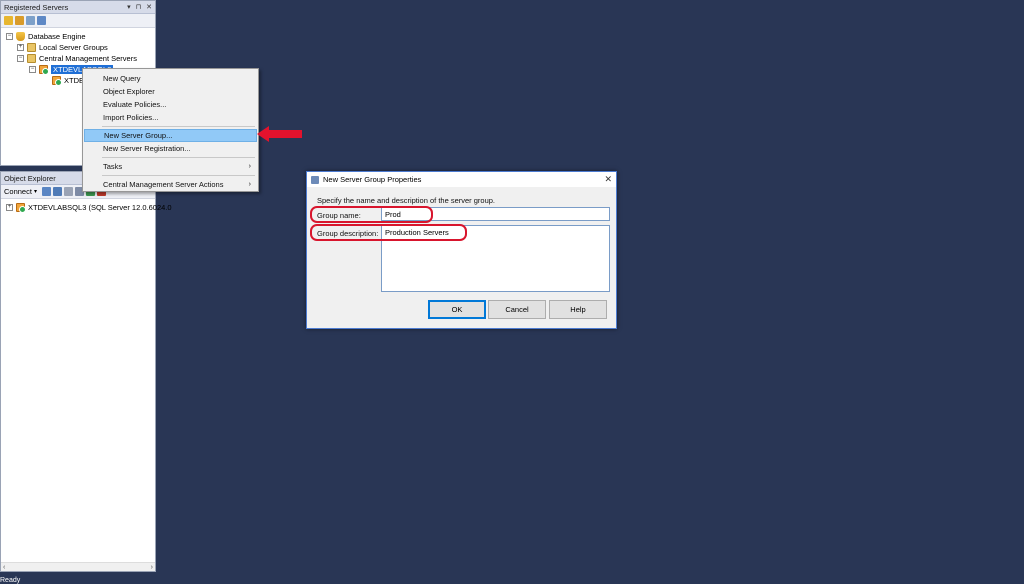 The width and height of the screenshot is (1024, 584). I want to click on tree-database-engine: − Database Engine, so click(46, 36).